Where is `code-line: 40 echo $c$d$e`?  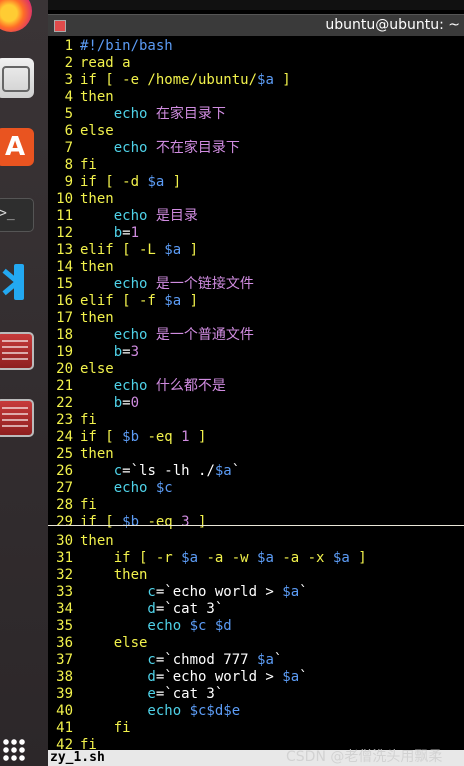
code-line: 40 echo $c$d$e is located at coordinates (144, 711).